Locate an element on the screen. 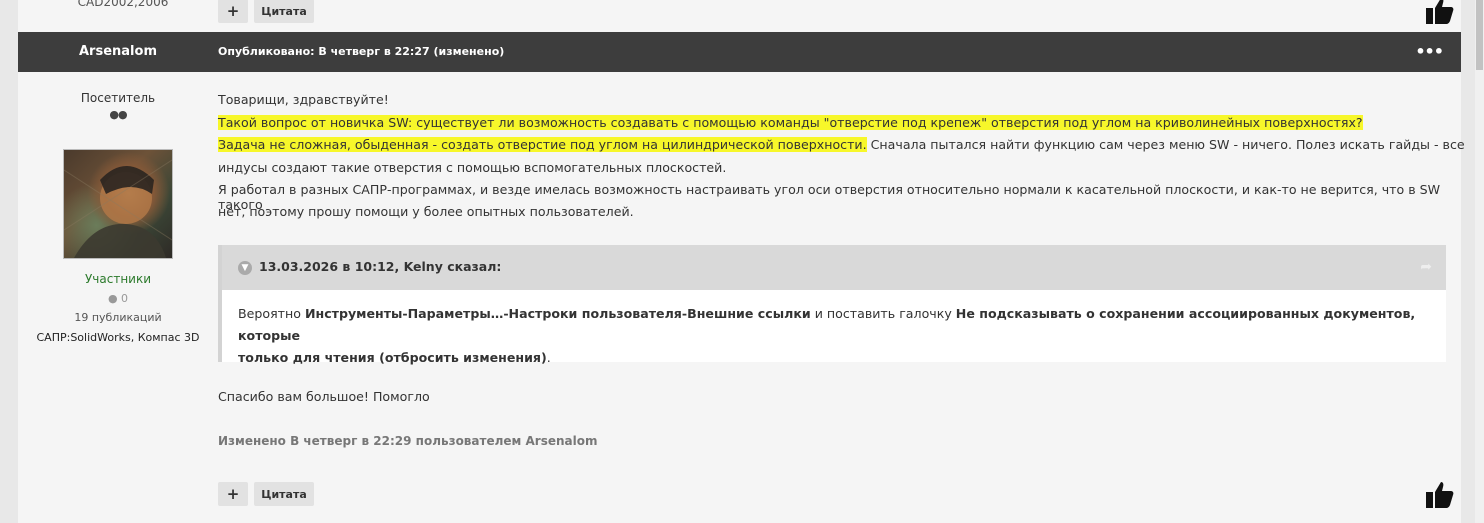  author-reputation: ● 0 is located at coordinates (118, 298).